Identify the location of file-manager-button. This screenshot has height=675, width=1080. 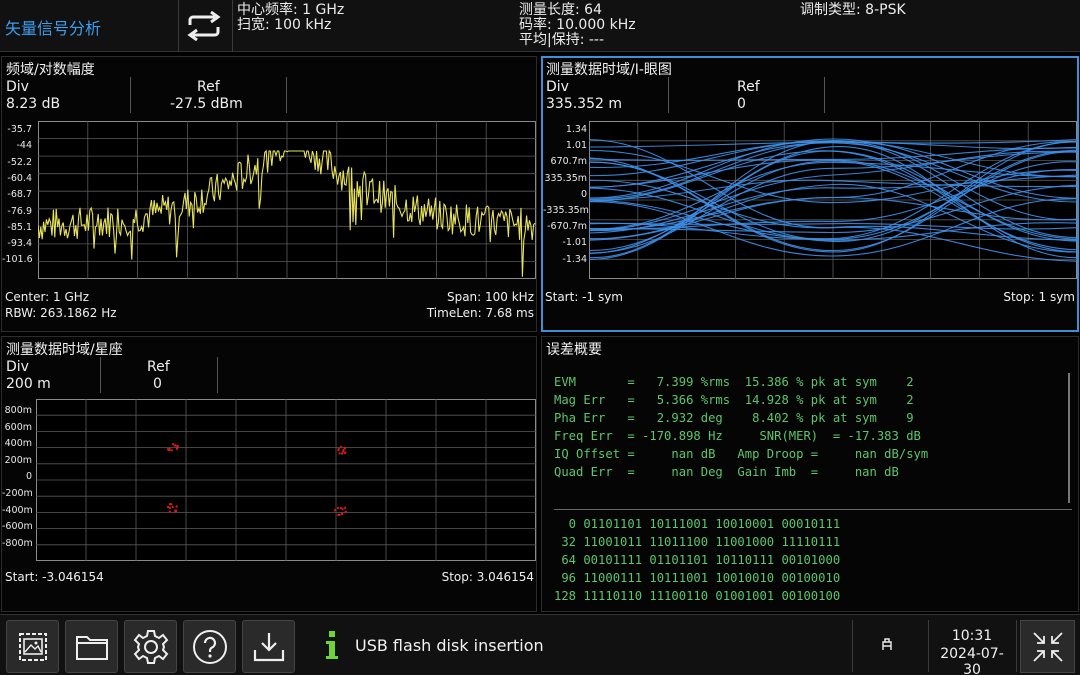
(91, 646).